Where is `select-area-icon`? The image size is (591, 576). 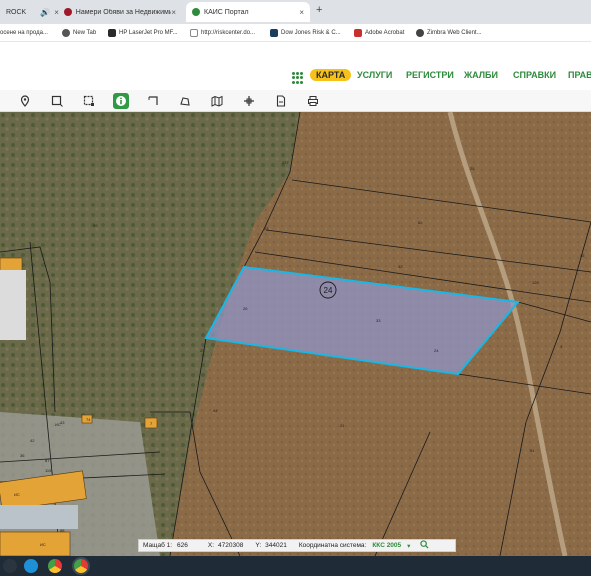
select-area-icon is located at coordinates (89, 101).